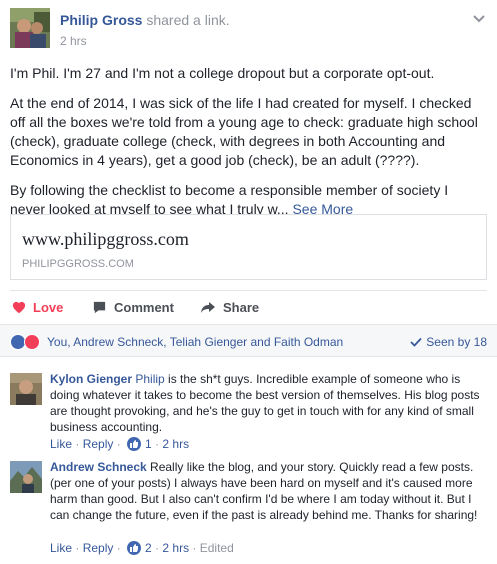 The height and width of the screenshot is (564, 497). I want to click on link-title: www.philipggross.com, so click(105, 239).